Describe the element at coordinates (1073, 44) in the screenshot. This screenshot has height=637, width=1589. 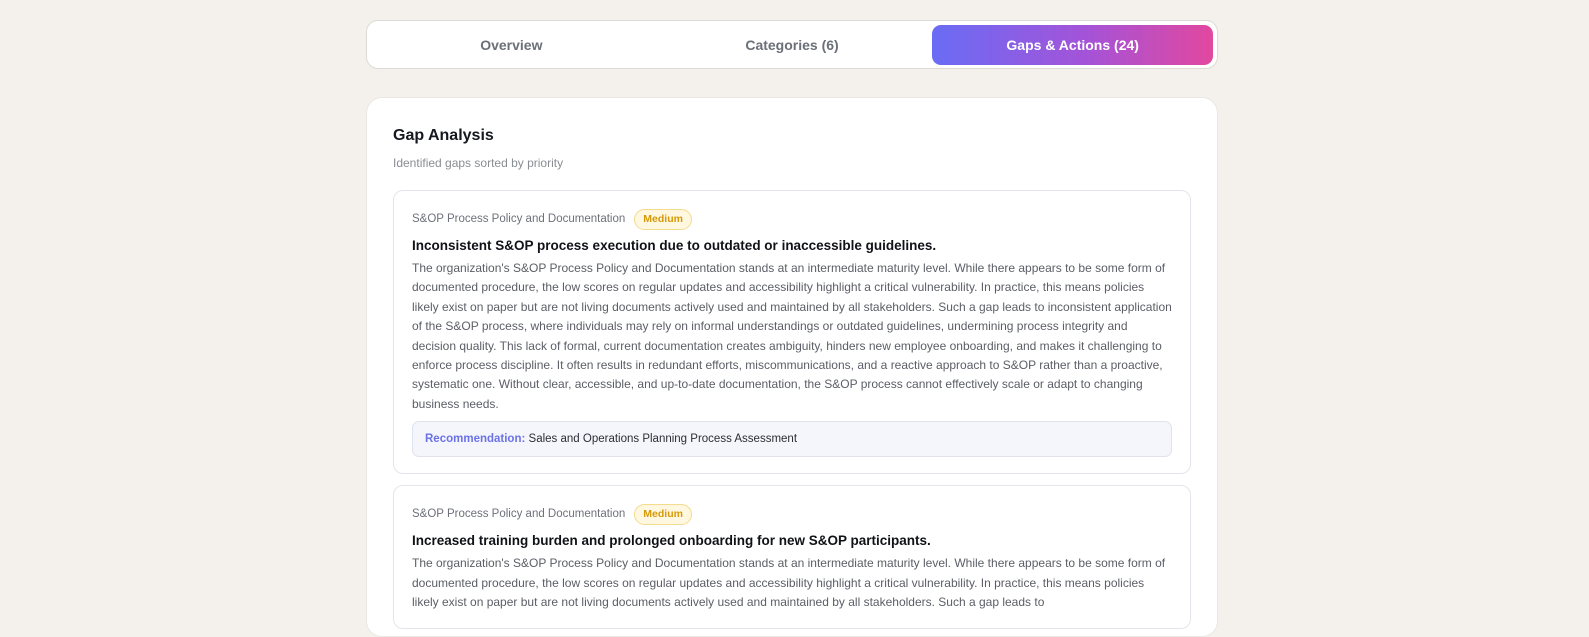
I see `tab-gaps-actions: Gaps & Actions (24)` at that location.